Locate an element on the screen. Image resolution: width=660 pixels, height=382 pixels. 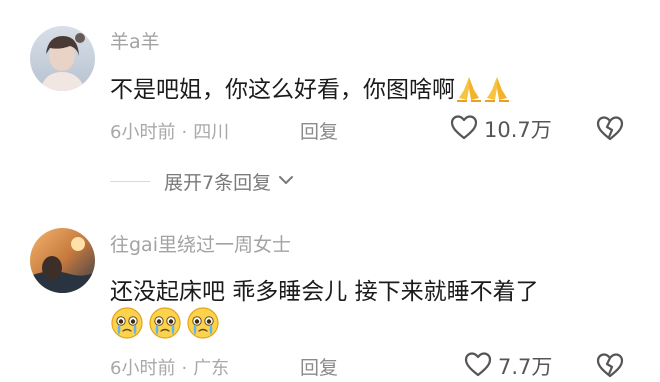
like-button: 10.7万 is located at coordinates (501, 129).